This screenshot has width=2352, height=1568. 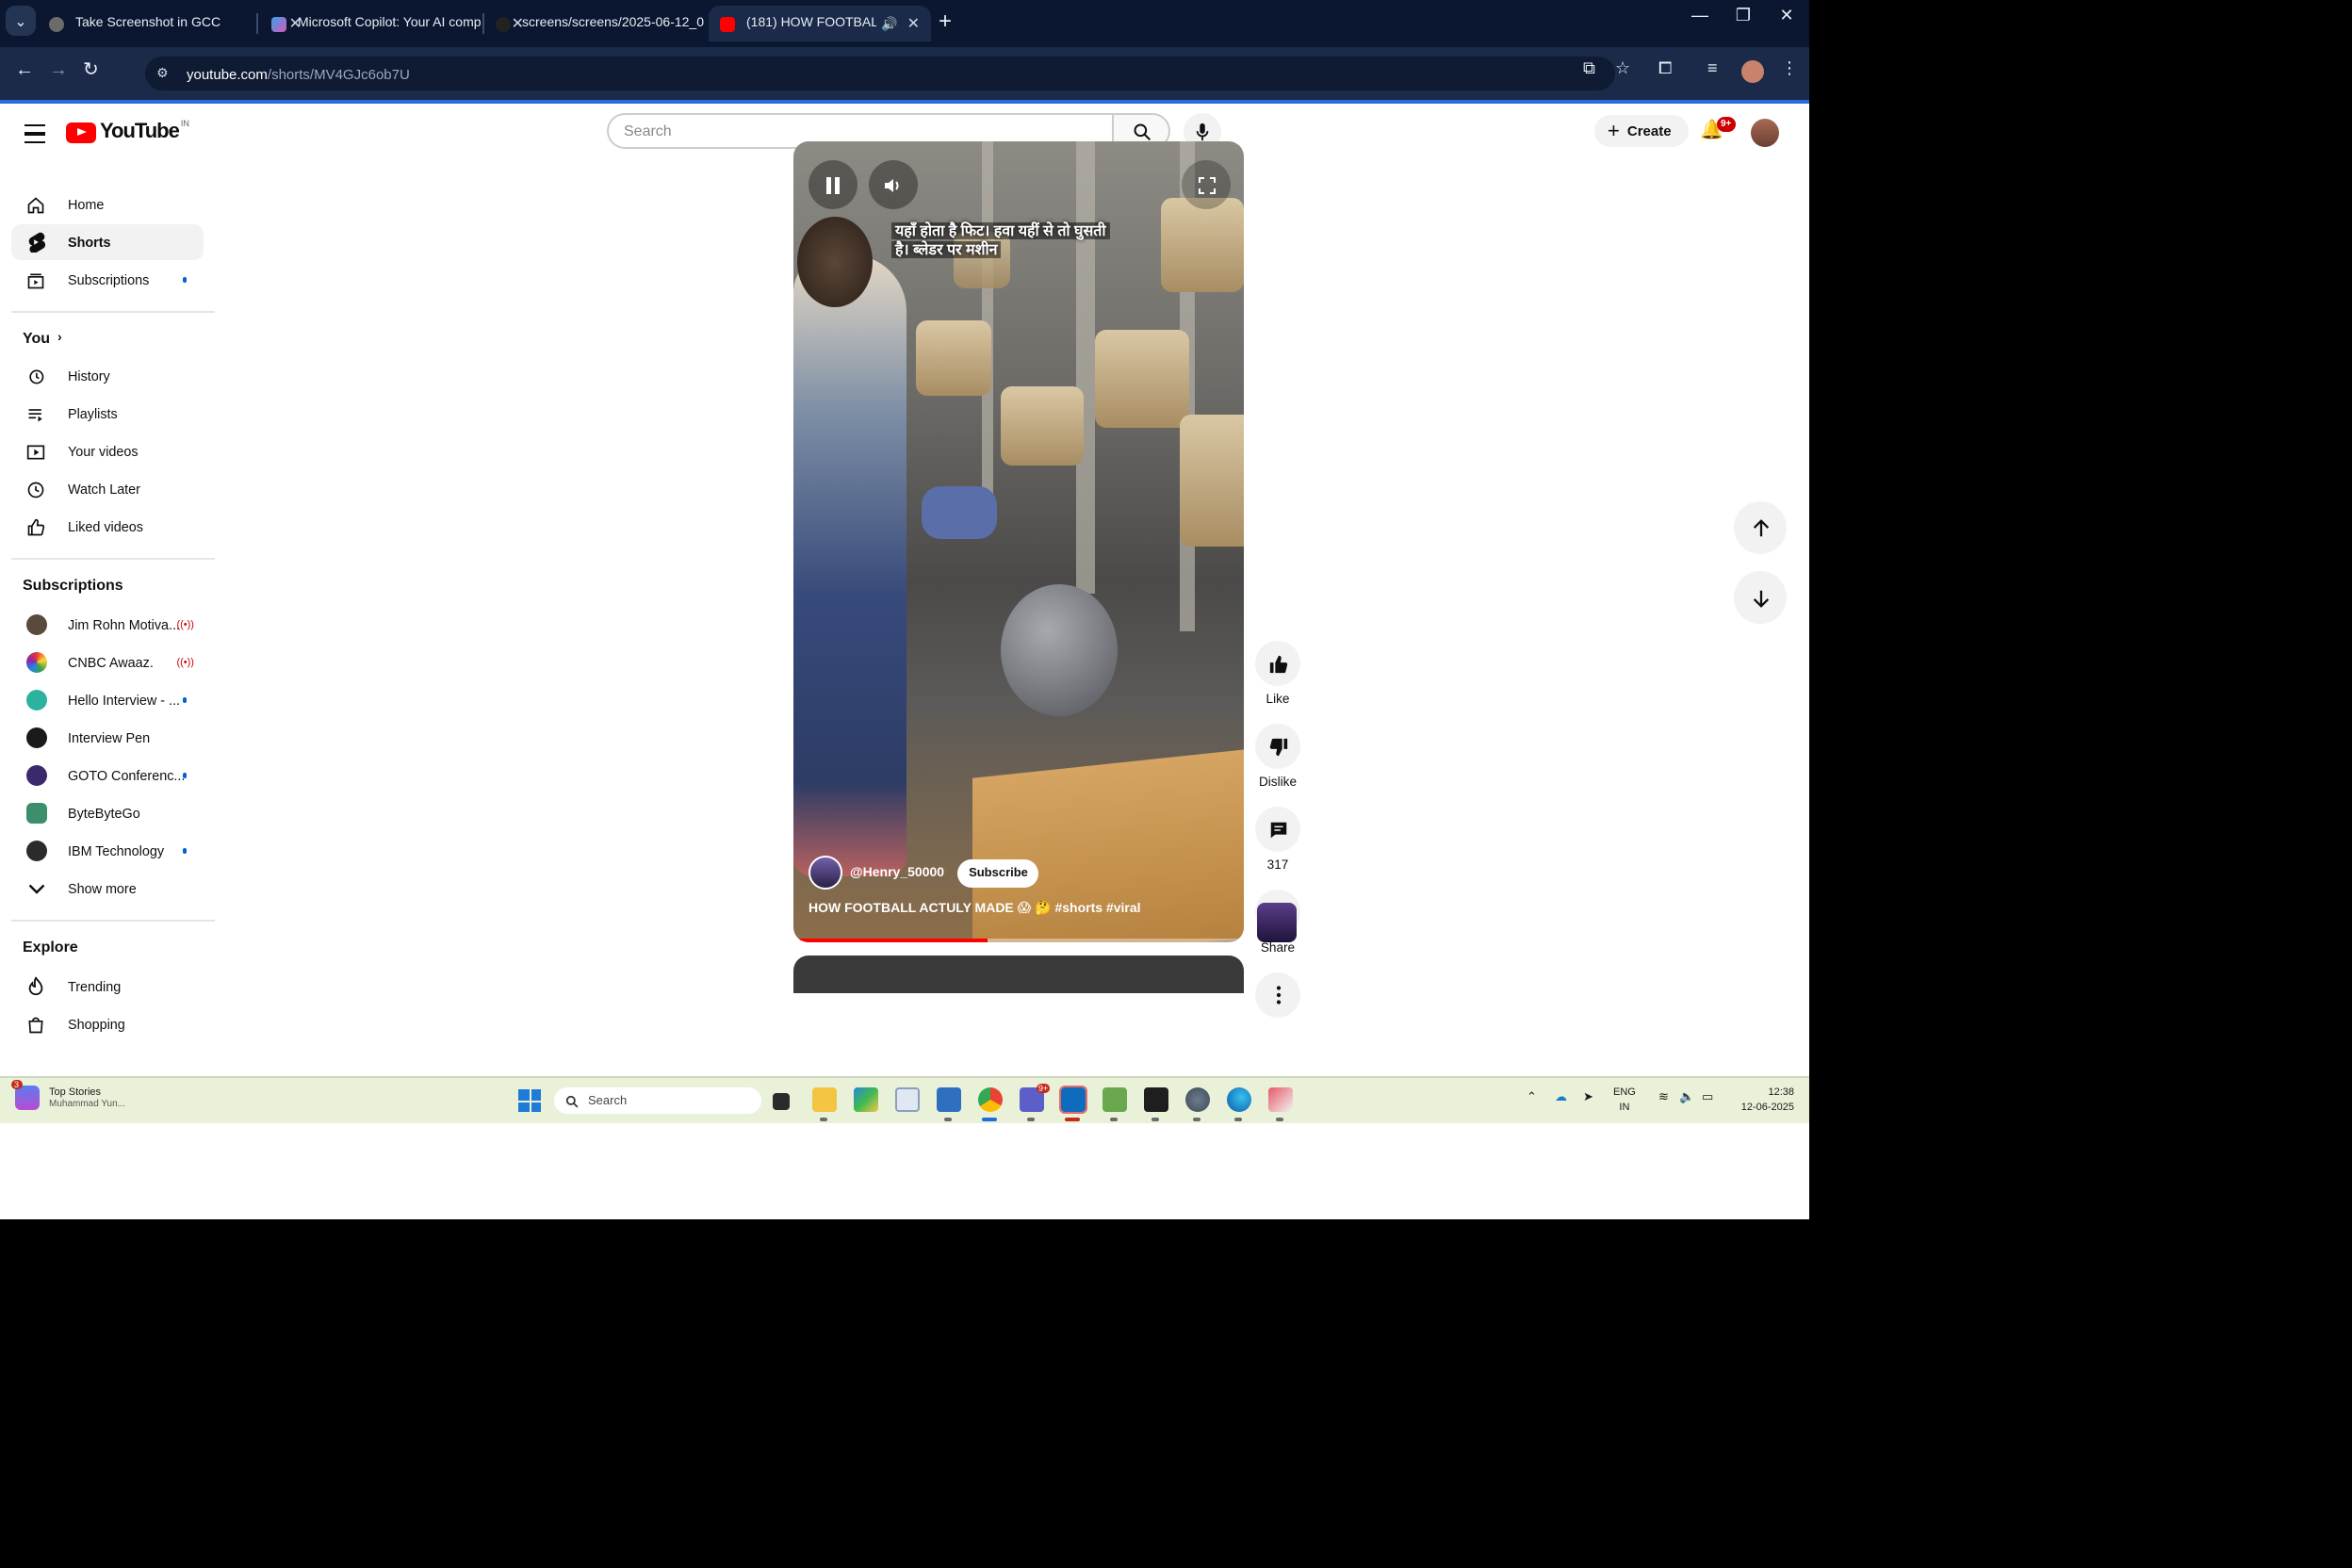 What do you see at coordinates (1790, 68) in the screenshot?
I see `browser-menu-icon: ⋮` at bounding box center [1790, 68].